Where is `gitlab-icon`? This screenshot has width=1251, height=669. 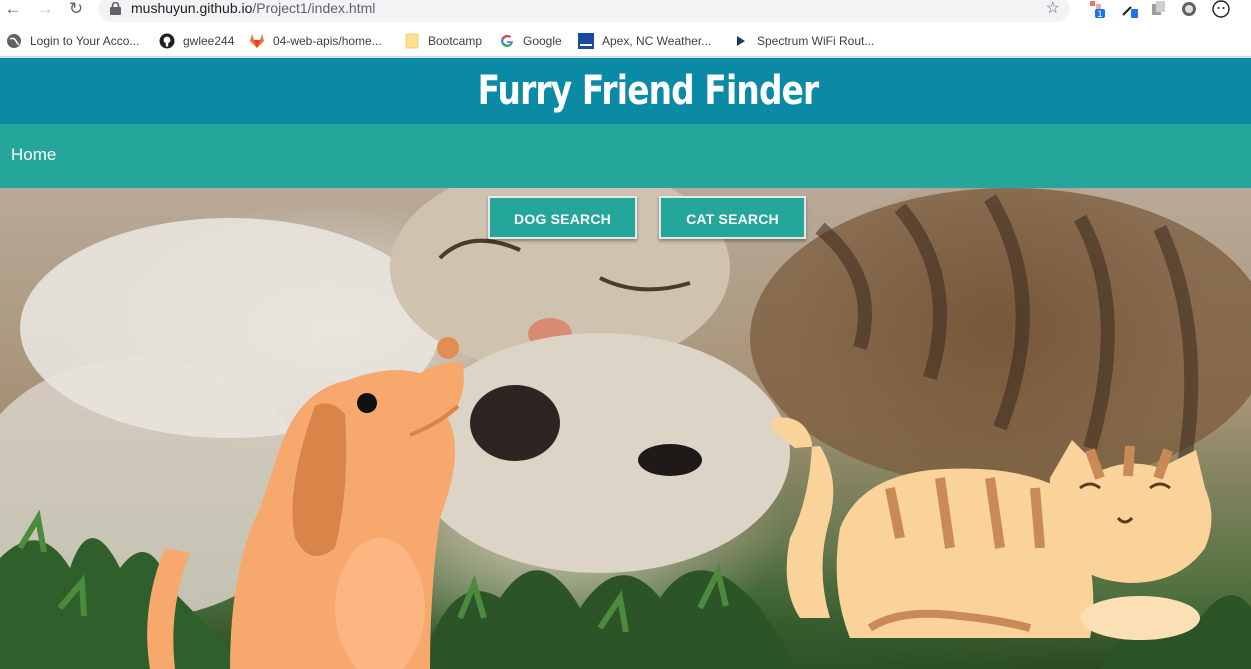 gitlab-icon is located at coordinates (257, 41).